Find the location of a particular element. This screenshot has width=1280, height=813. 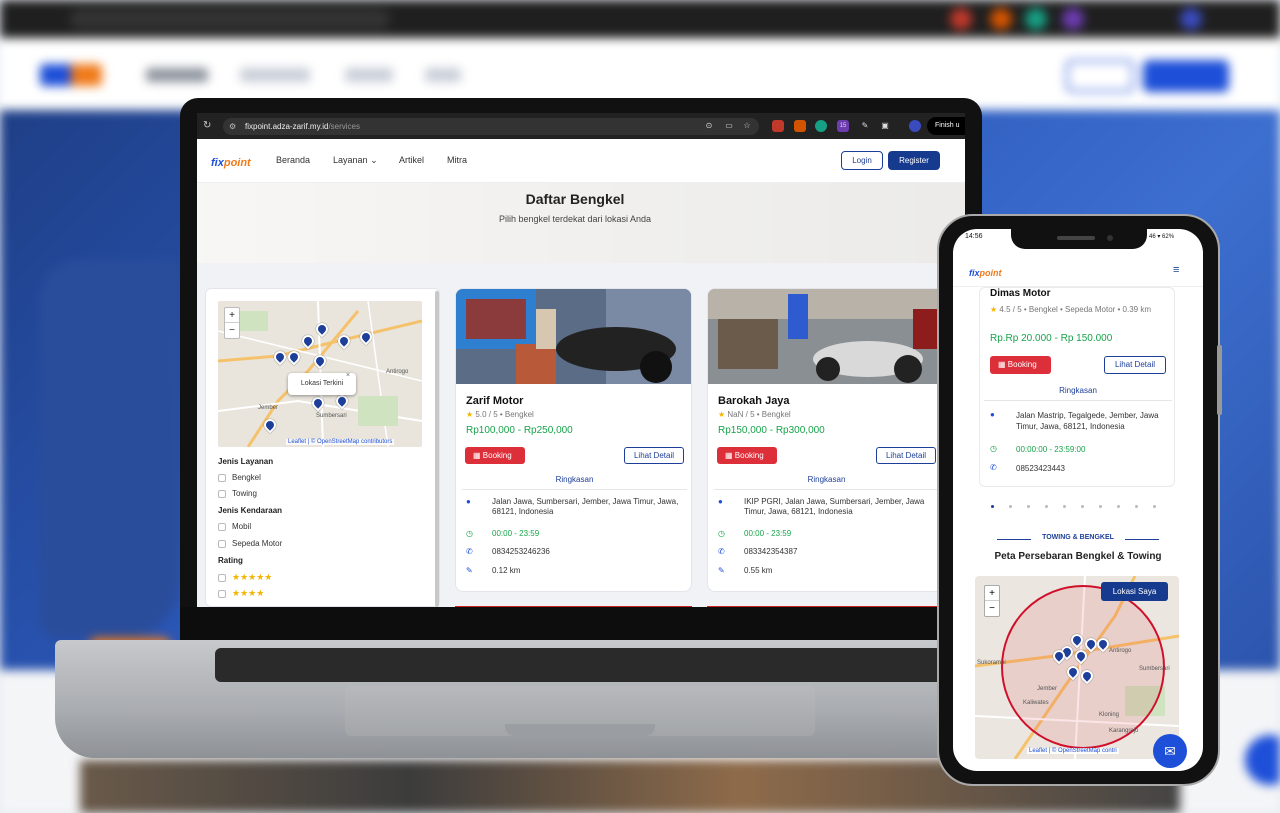

card-price: Rp.Rp 20.000 - Rp 150.000 is located at coordinates (1051, 338).